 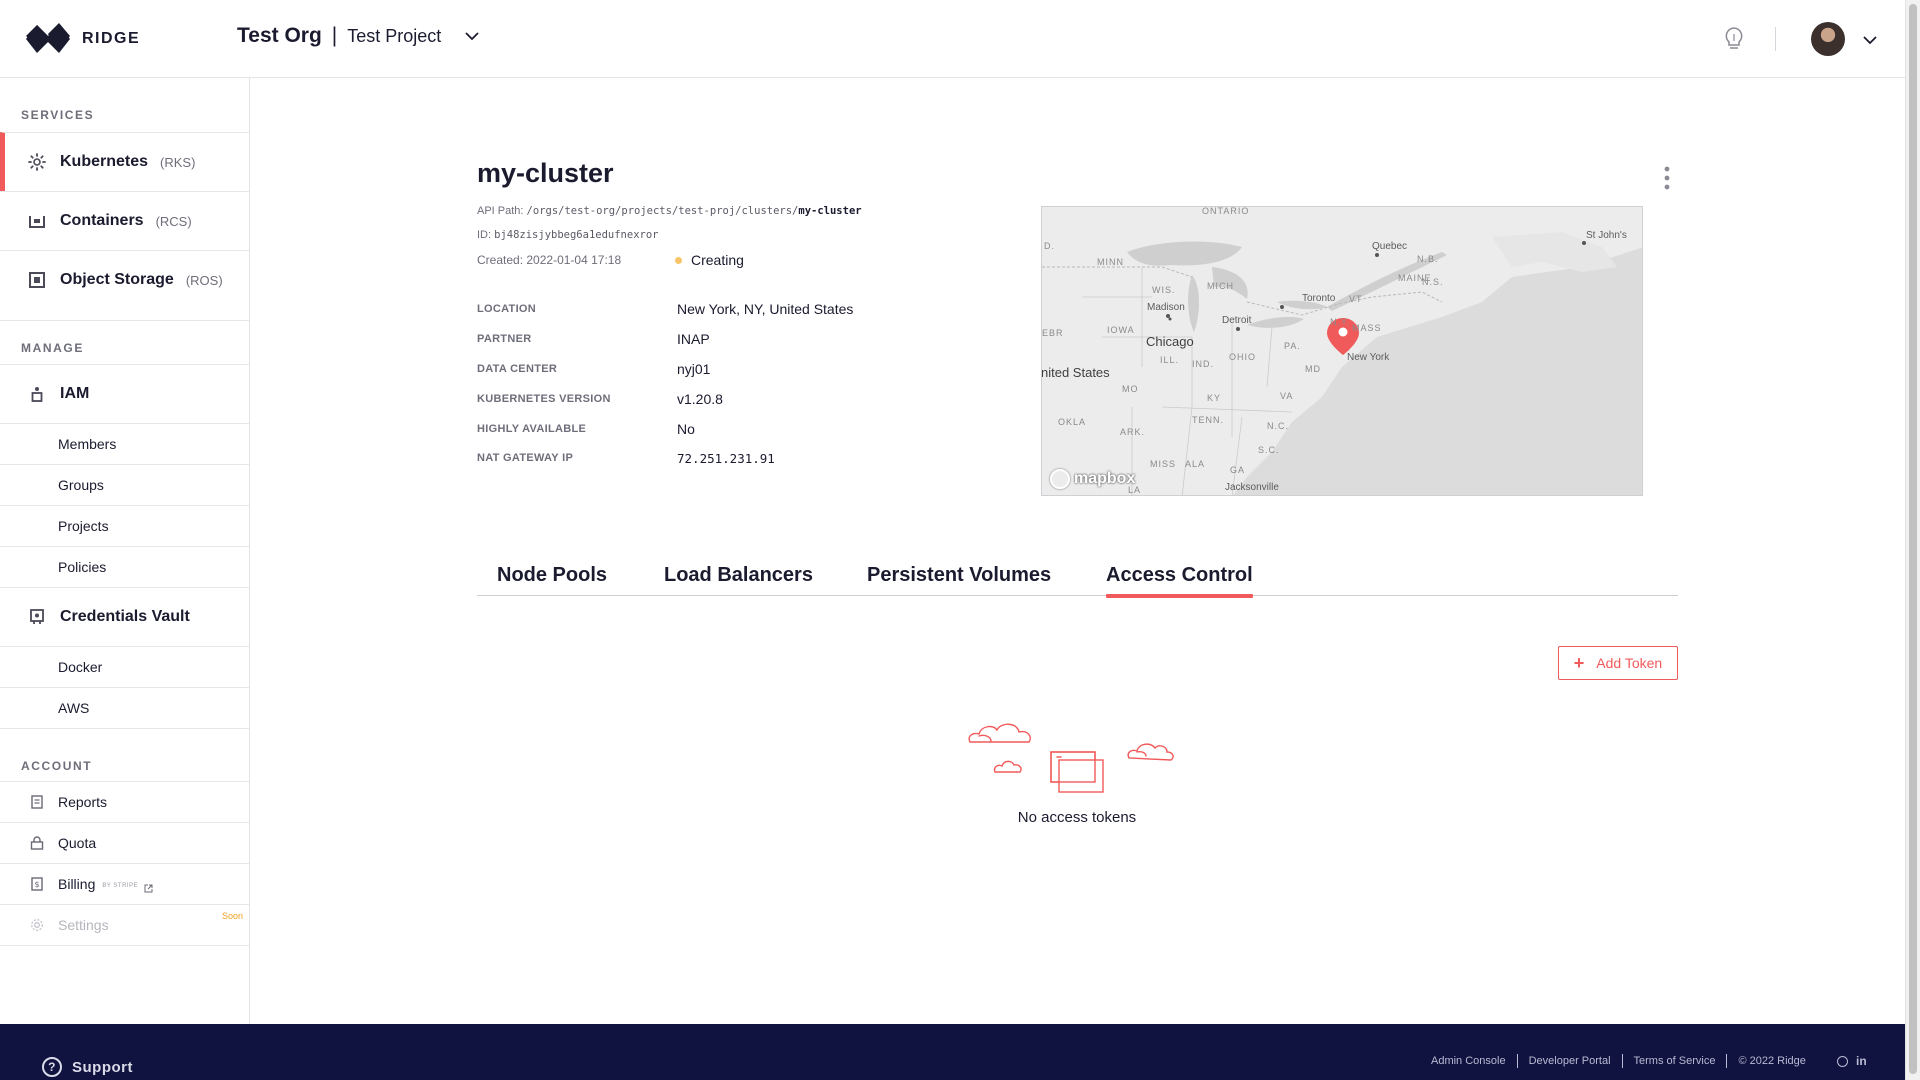 I want to click on org-name: Test Org, so click(x=279, y=35).